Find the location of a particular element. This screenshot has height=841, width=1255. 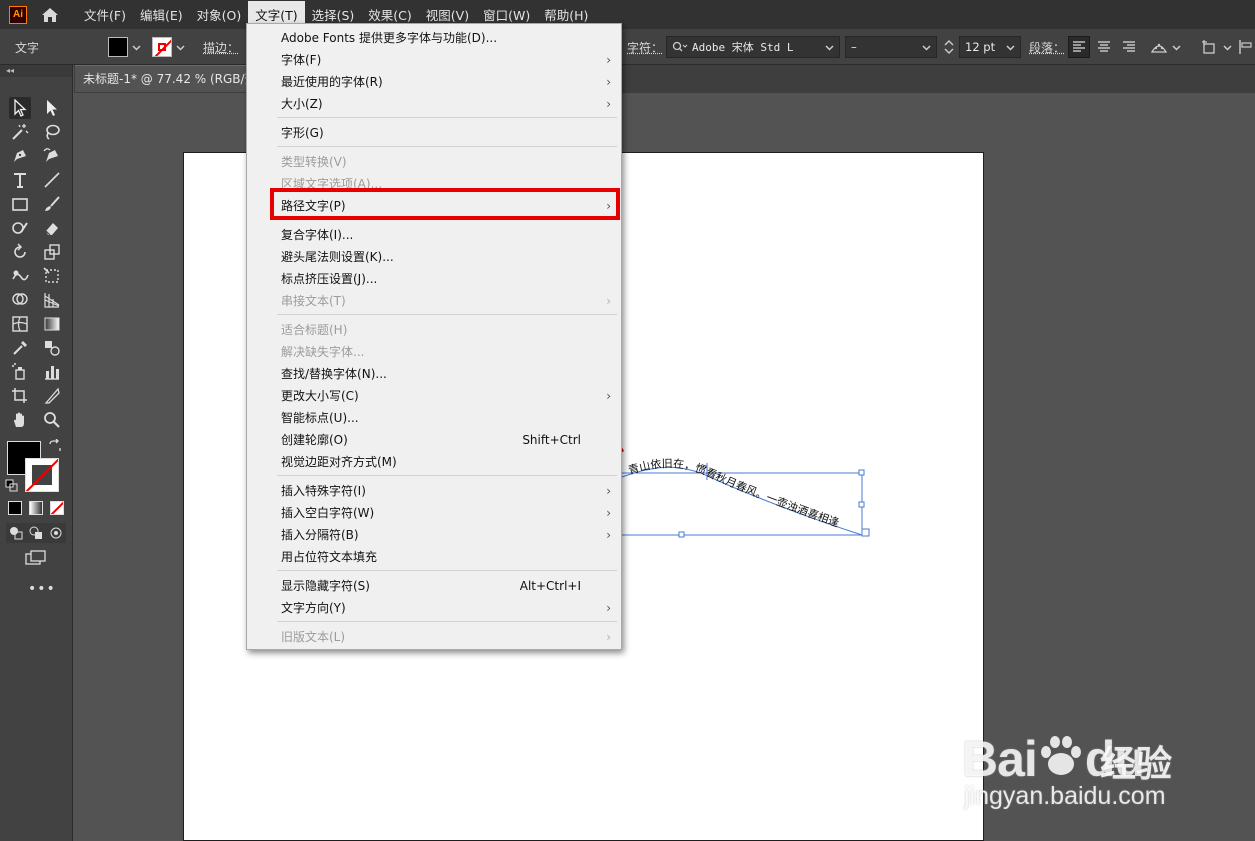

eraser-tool is located at coordinates (52, 228).